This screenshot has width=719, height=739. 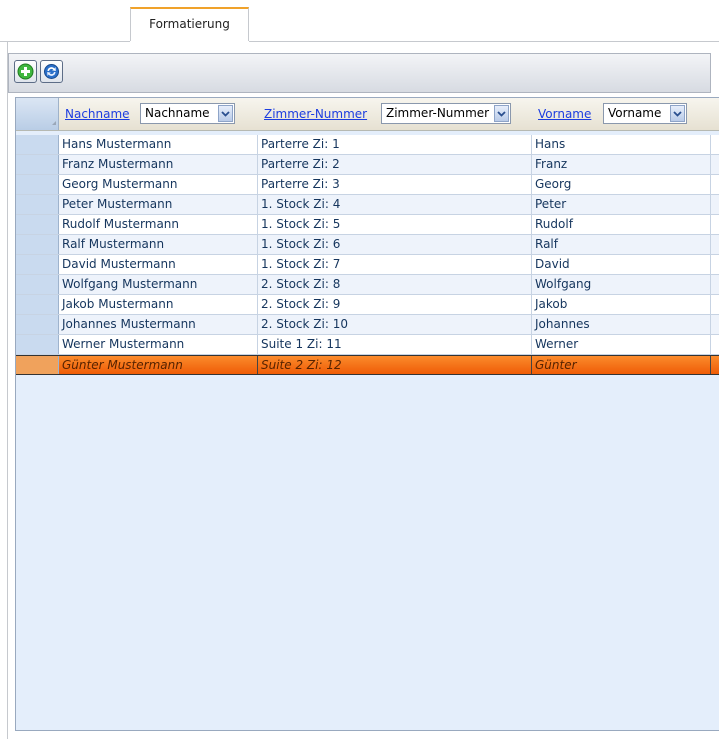 What do you see at coordinates (395, 244) in the screenshot?
I see `cell-zimmer: 1. Stock Zi: 6` at bounding box center [395, 244].